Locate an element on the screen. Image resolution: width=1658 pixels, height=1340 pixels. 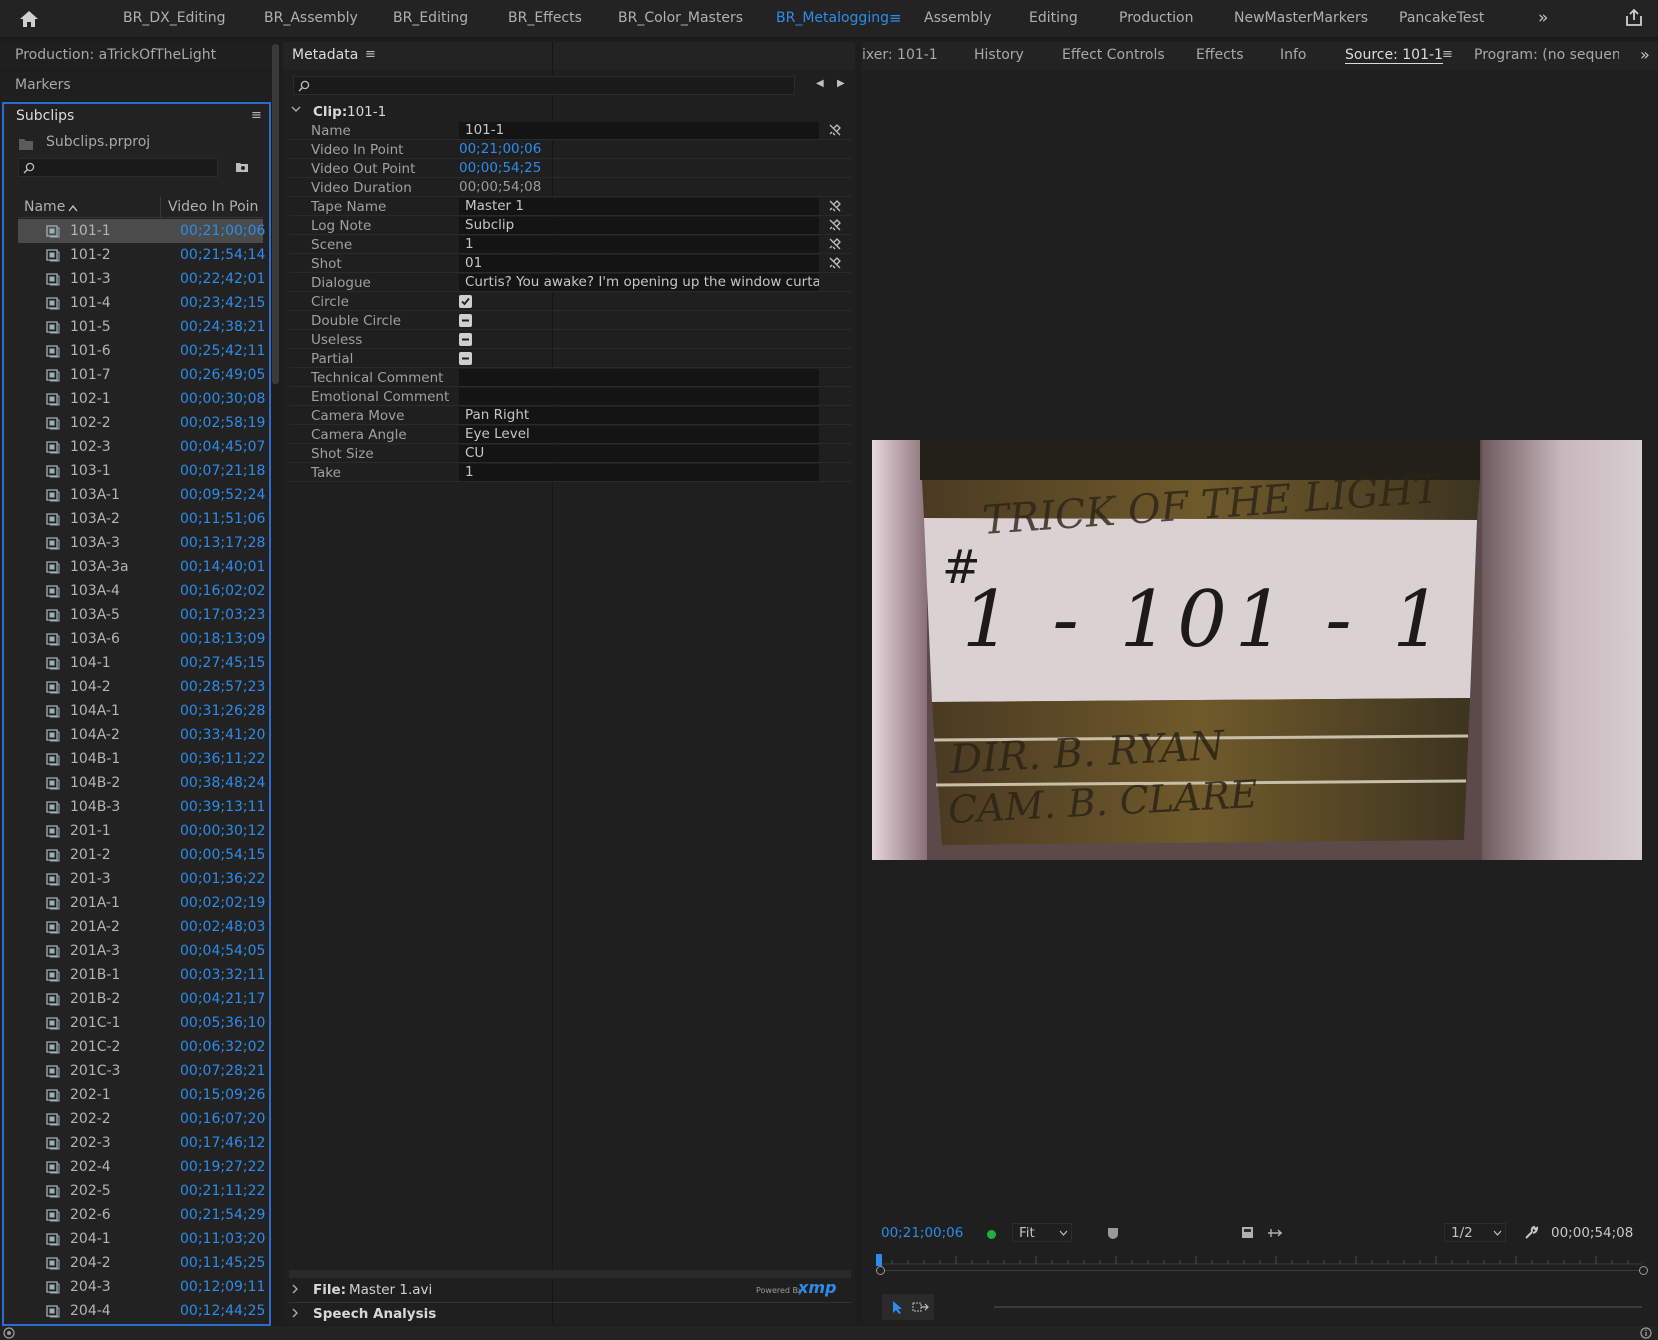
subclip-row: 101-2 00;21;54;14 is located at coordinates (141, 255).